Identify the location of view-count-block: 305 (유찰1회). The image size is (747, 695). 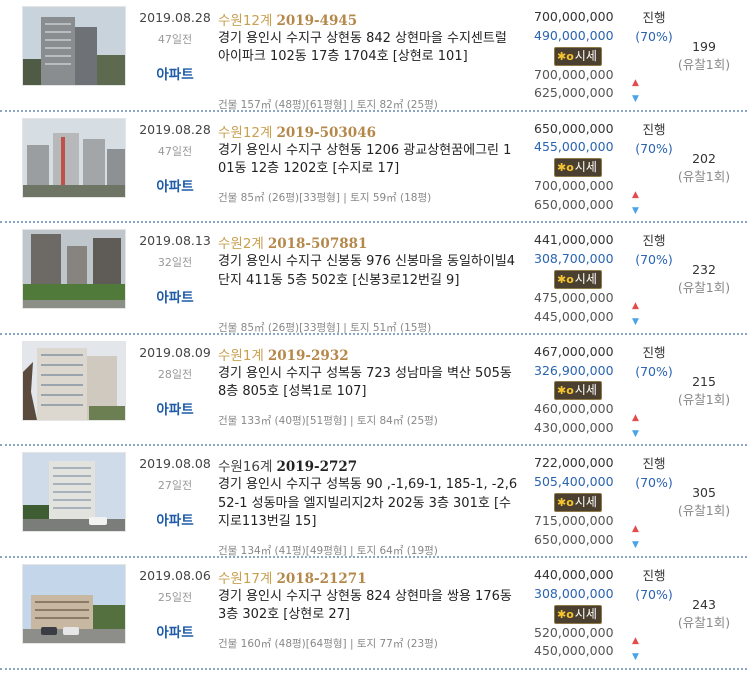
(704, 502).